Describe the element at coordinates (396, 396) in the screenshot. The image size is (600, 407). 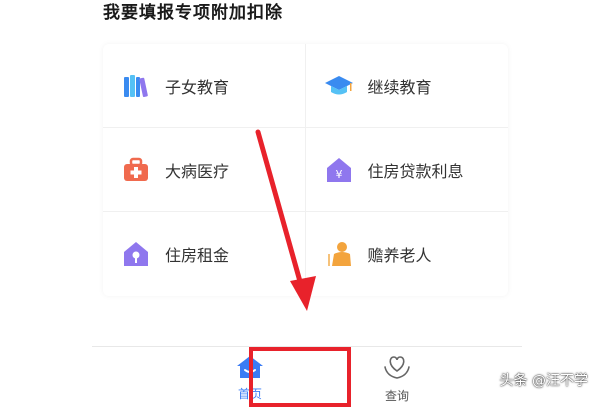
I see `tab-query-label: 查询` at that location.